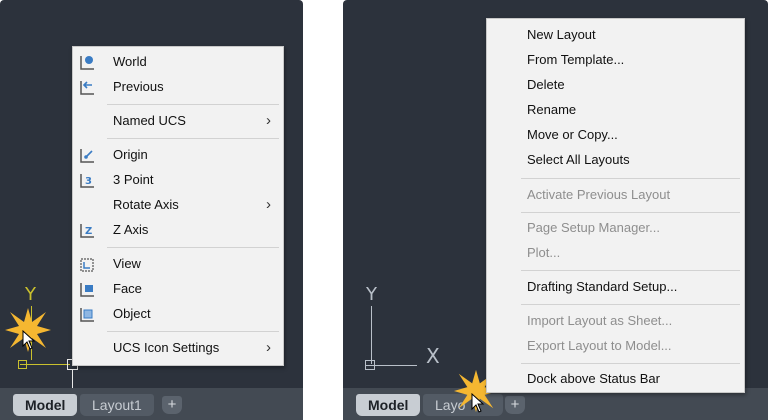 Image resolution: width=768 pixels, height=420 pixels. Describe the element at coordinates (615, 379) in the screenshot. I see `menu-item-dock-above-status-bar: Dock above Status Bar` at that location.